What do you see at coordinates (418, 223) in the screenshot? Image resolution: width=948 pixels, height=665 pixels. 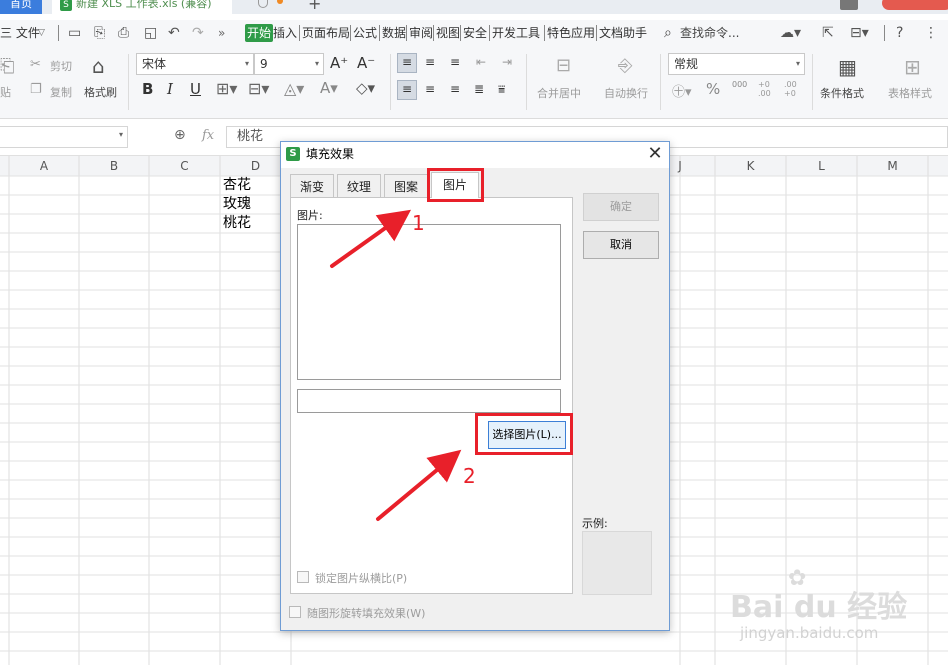 I see `annotation-number-1: 1` at bounding box center [418, 223].